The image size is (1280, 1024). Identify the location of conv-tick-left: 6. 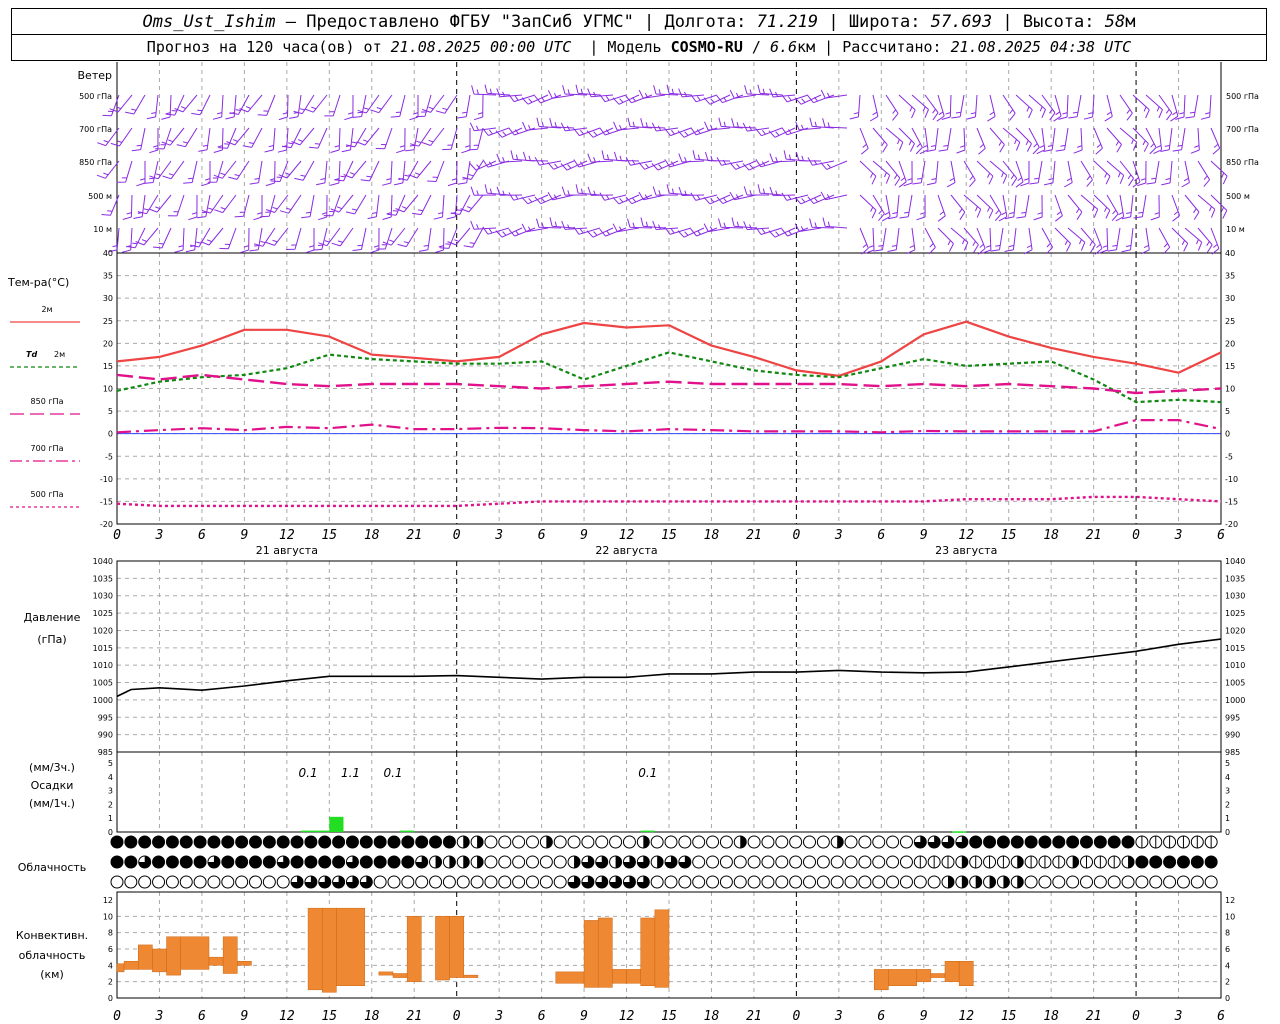
(110, 949).